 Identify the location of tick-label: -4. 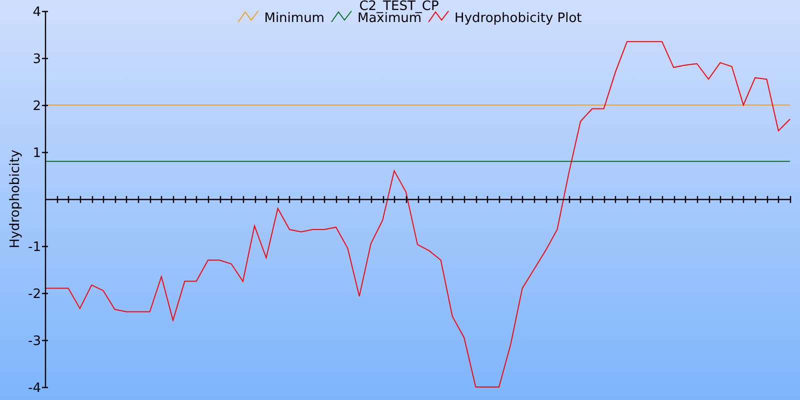
(34, 388).